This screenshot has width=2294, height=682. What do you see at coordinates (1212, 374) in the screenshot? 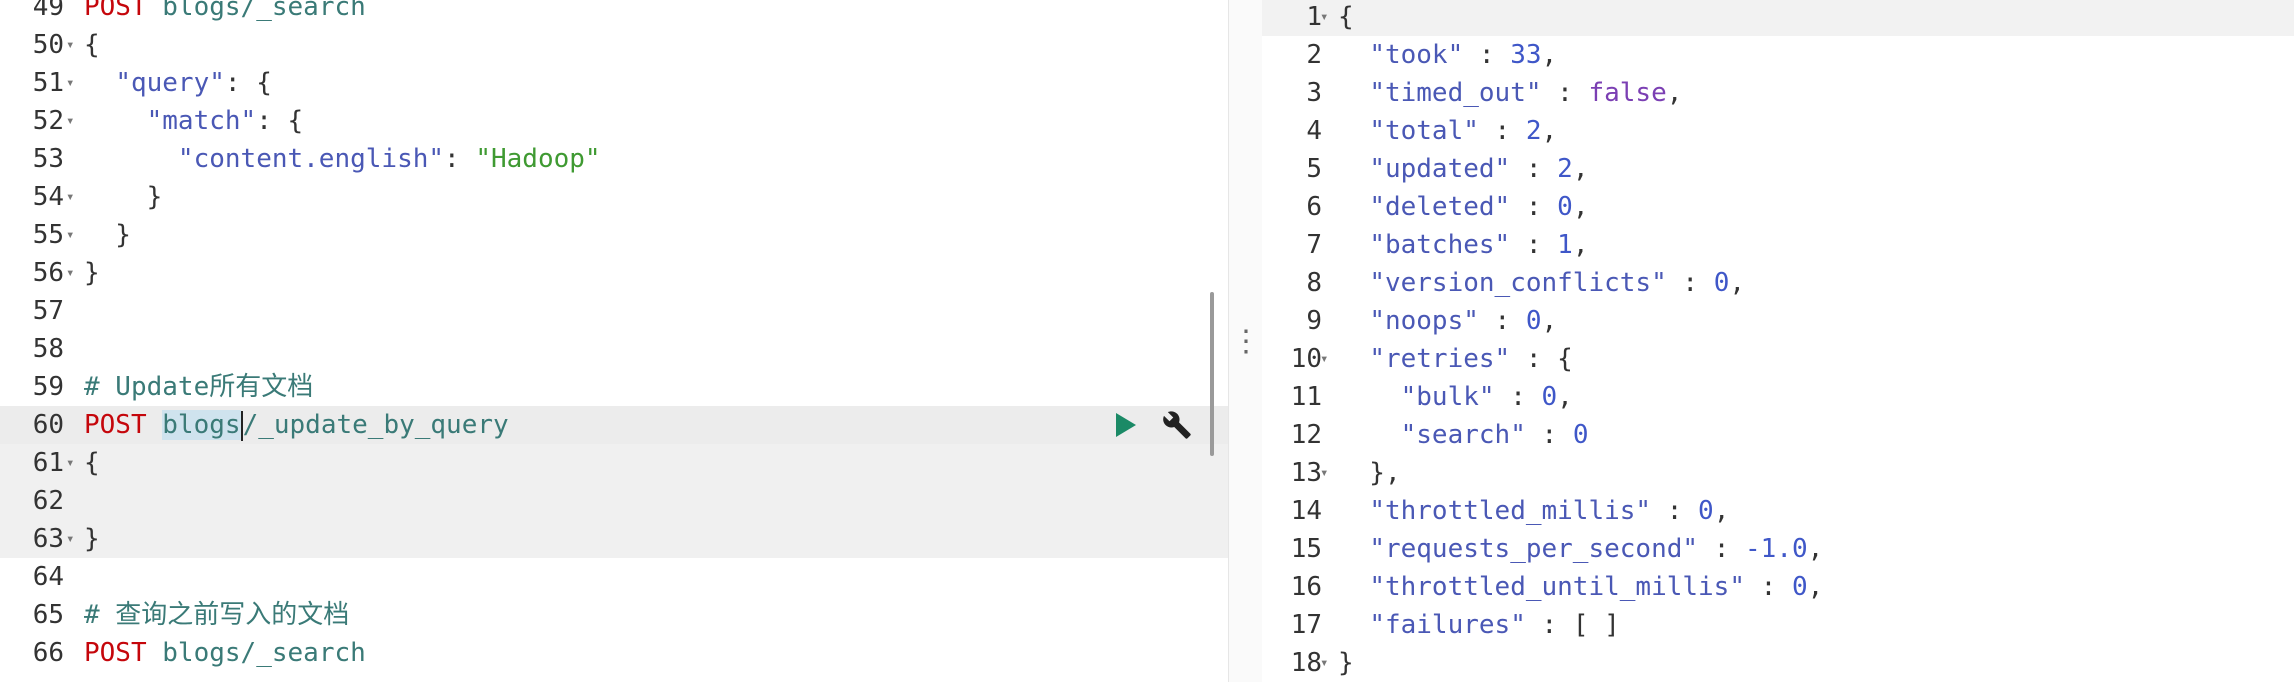
I see `editor-scrollbar` at bounding box center [1212, 374].